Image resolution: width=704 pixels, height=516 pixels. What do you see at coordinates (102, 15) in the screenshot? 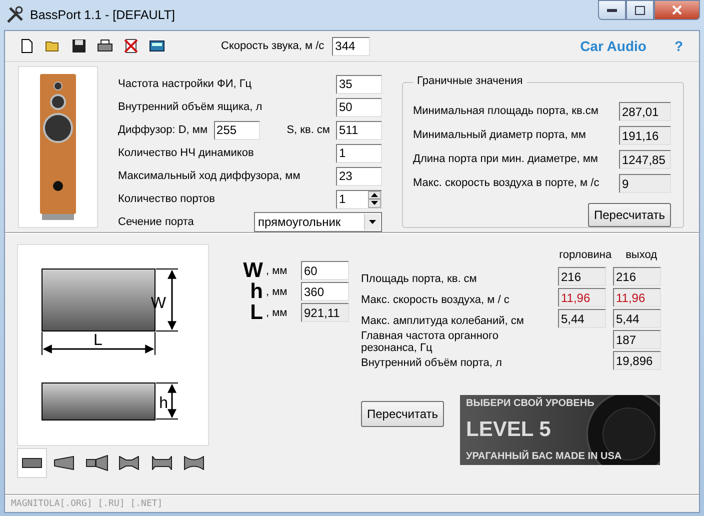
I see `window-title: BassPort 1.1 - [DEFAULT]` at bounding box center [102, 15].